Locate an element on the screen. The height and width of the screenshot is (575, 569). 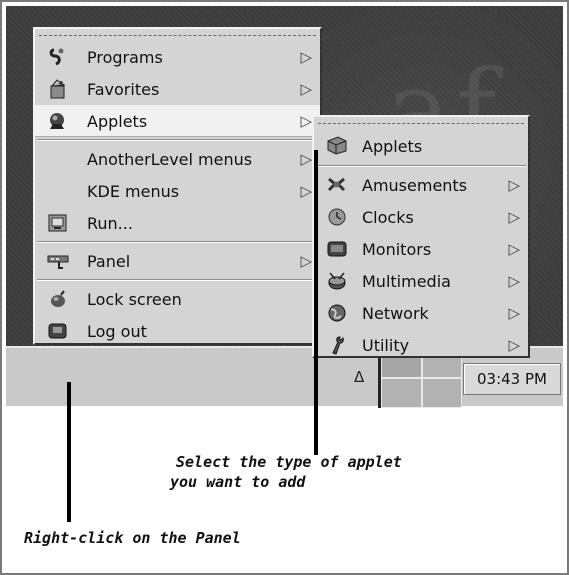
menu-item-label: Multimedia is located at coordinates (406, 281).